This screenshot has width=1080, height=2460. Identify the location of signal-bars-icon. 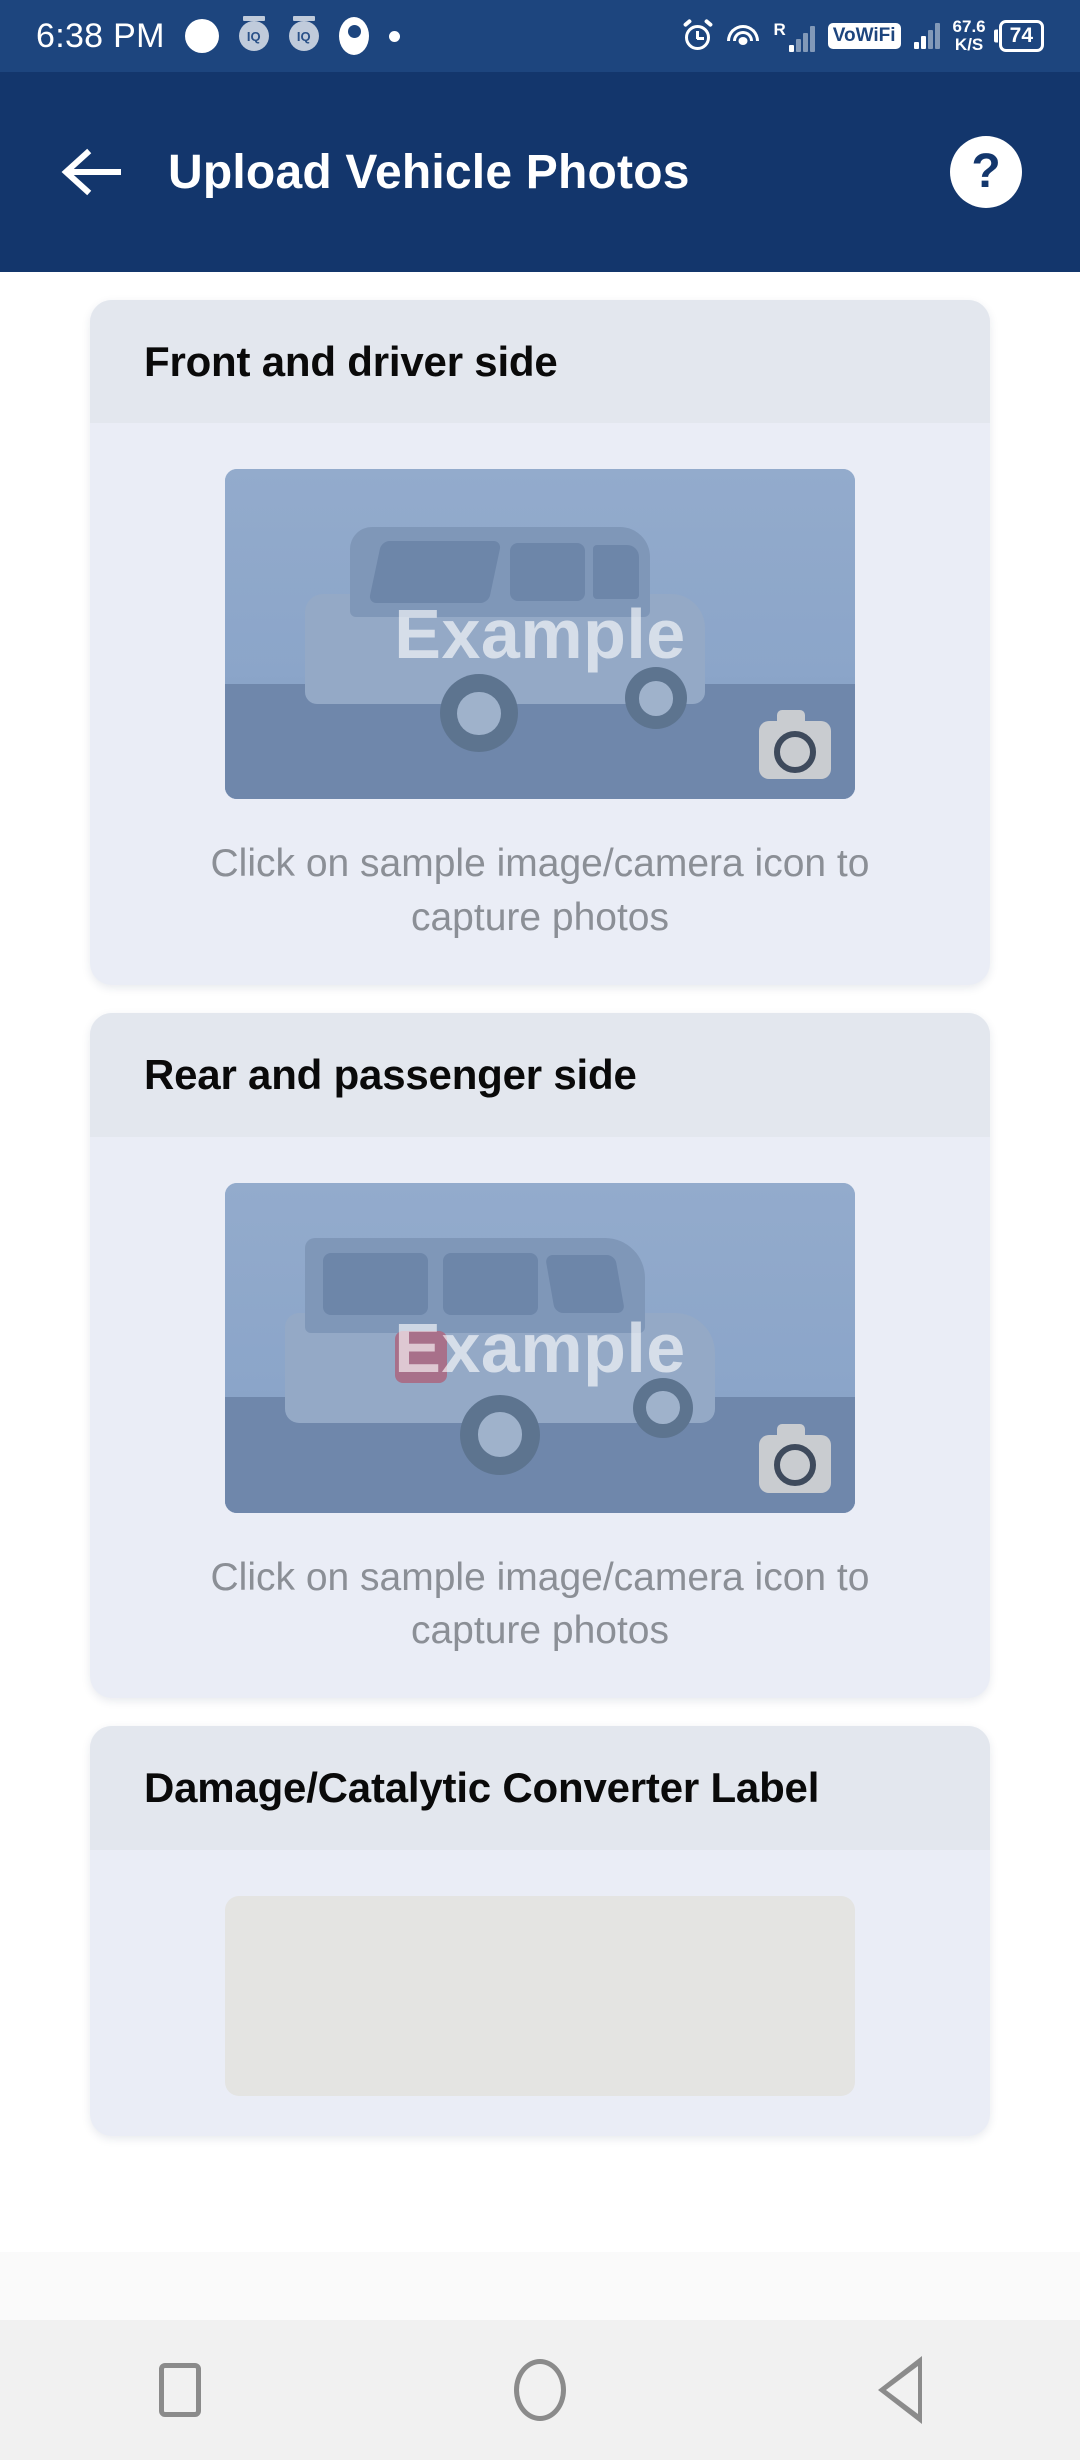
(926, 36).